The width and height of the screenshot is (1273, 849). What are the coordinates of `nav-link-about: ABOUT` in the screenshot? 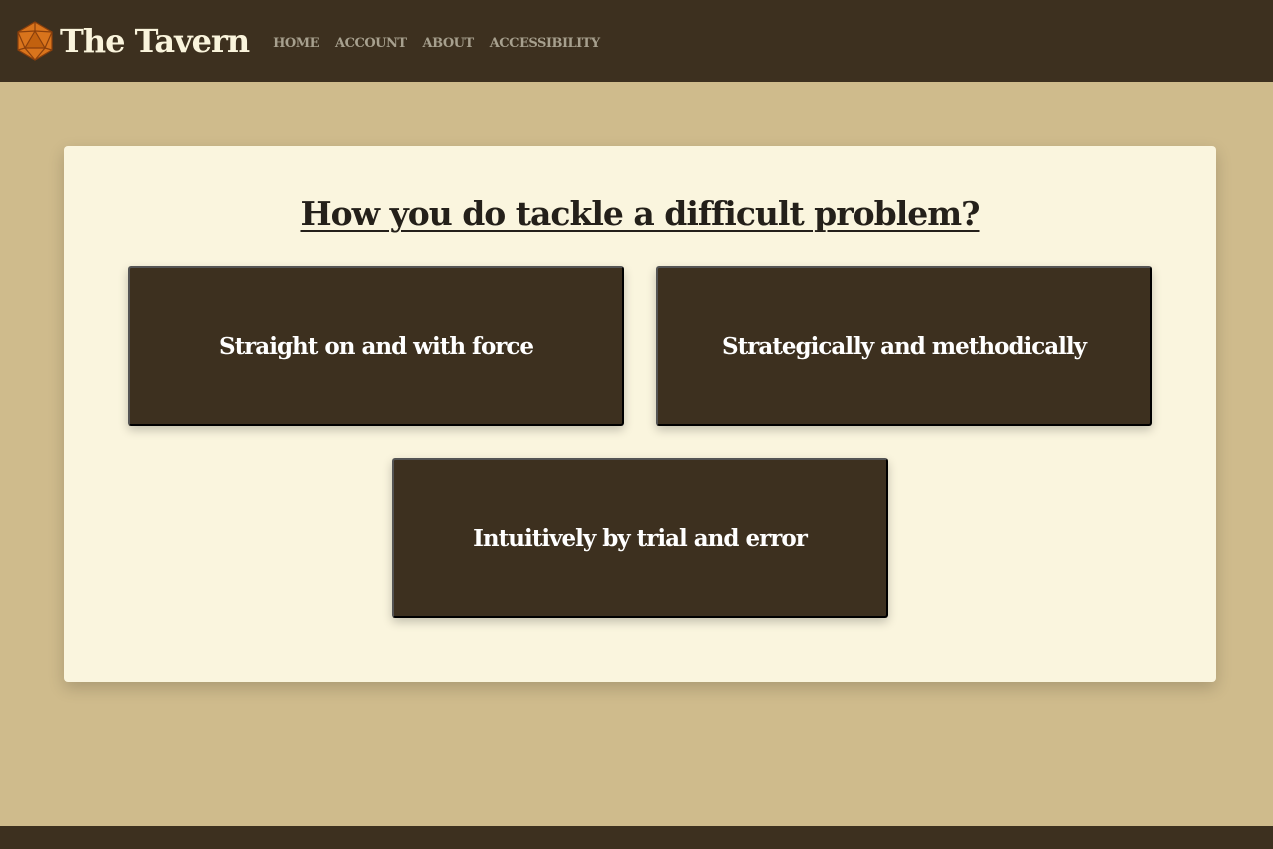 It's located at (449, 43).